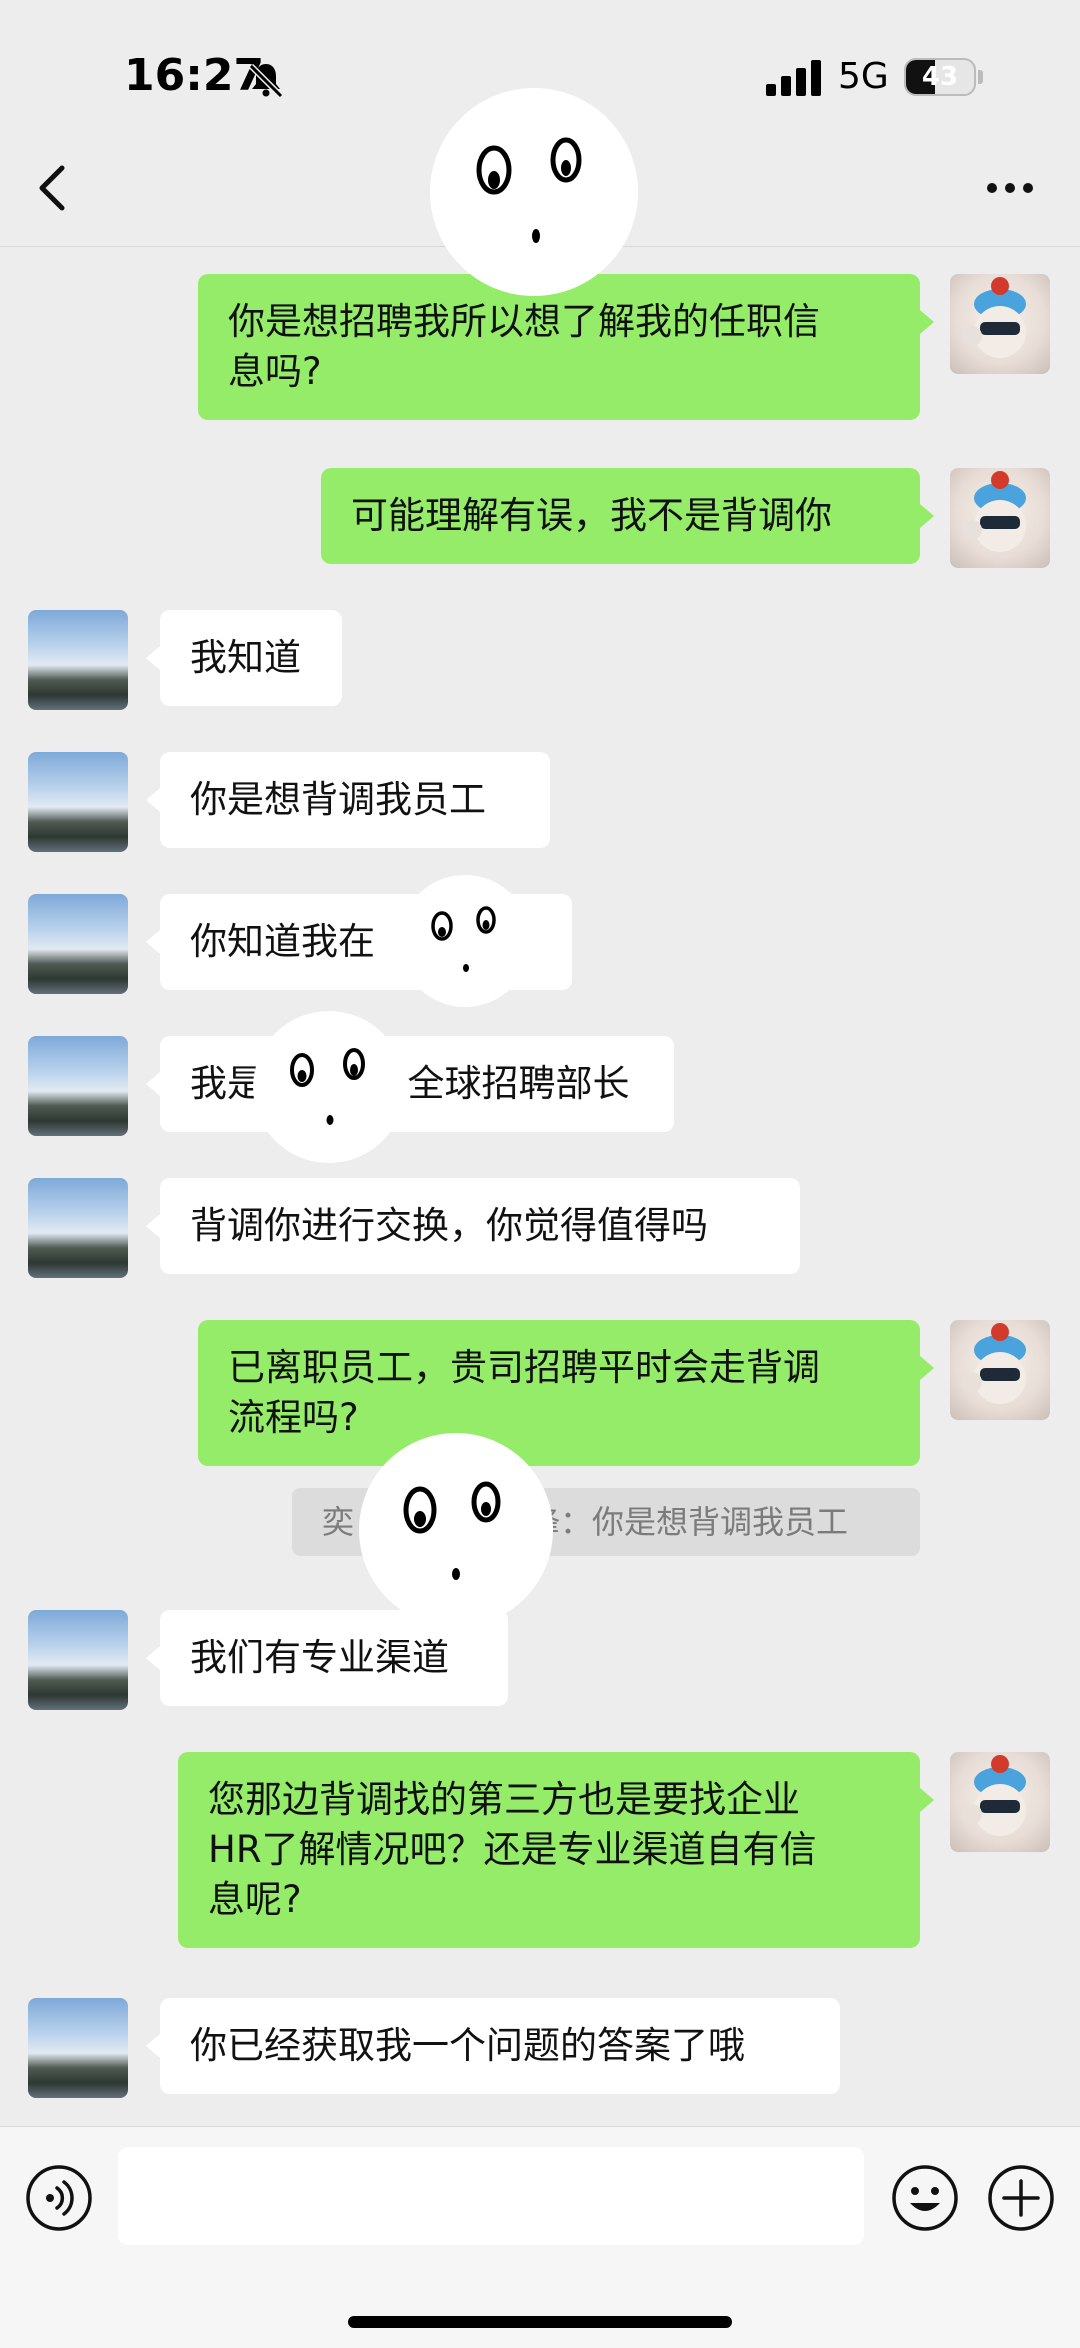 The width and height of the screenshot is (1080, 2348). I want to click on message-bubble-incoming: 我是 全球招聘部长, so click(410, 1084).